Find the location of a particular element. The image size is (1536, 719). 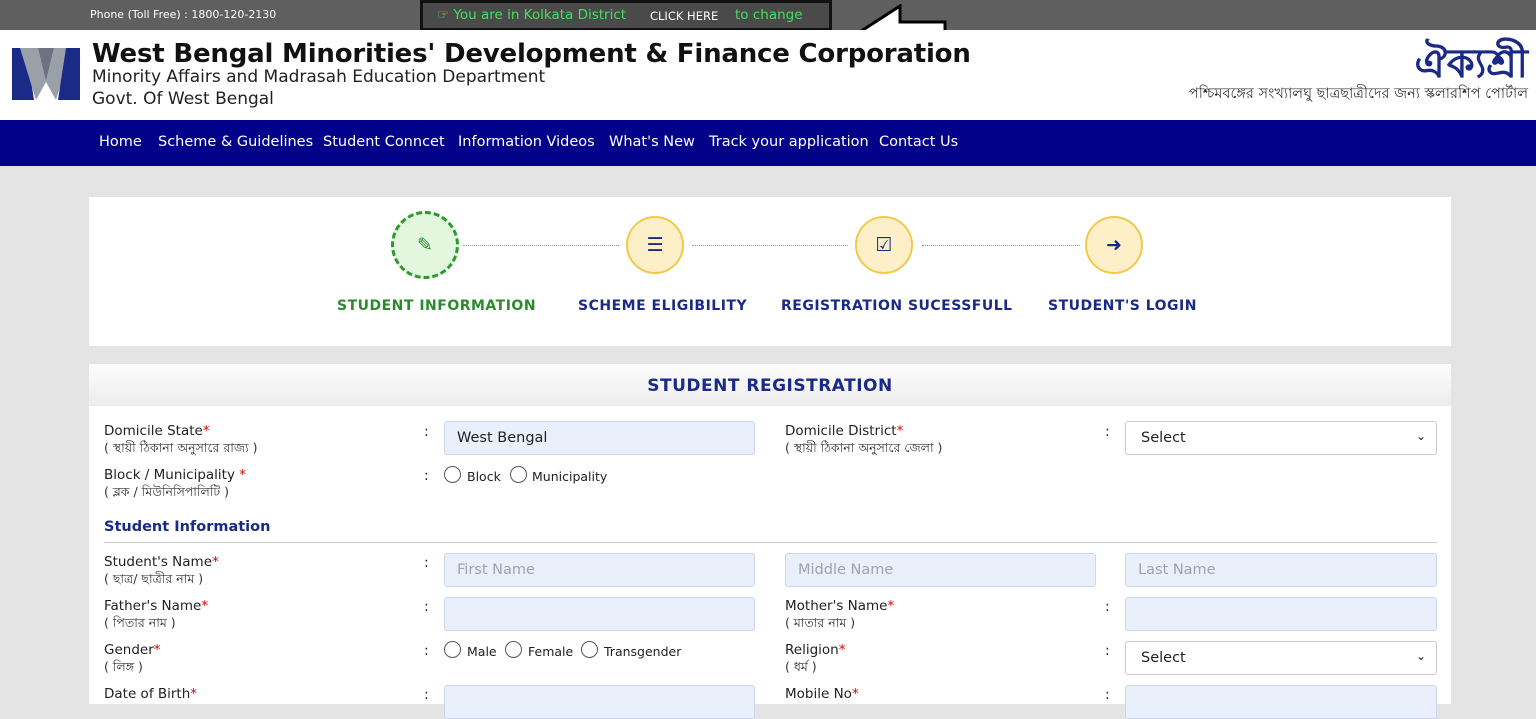

section-divider is located at coordinates (770, 542).